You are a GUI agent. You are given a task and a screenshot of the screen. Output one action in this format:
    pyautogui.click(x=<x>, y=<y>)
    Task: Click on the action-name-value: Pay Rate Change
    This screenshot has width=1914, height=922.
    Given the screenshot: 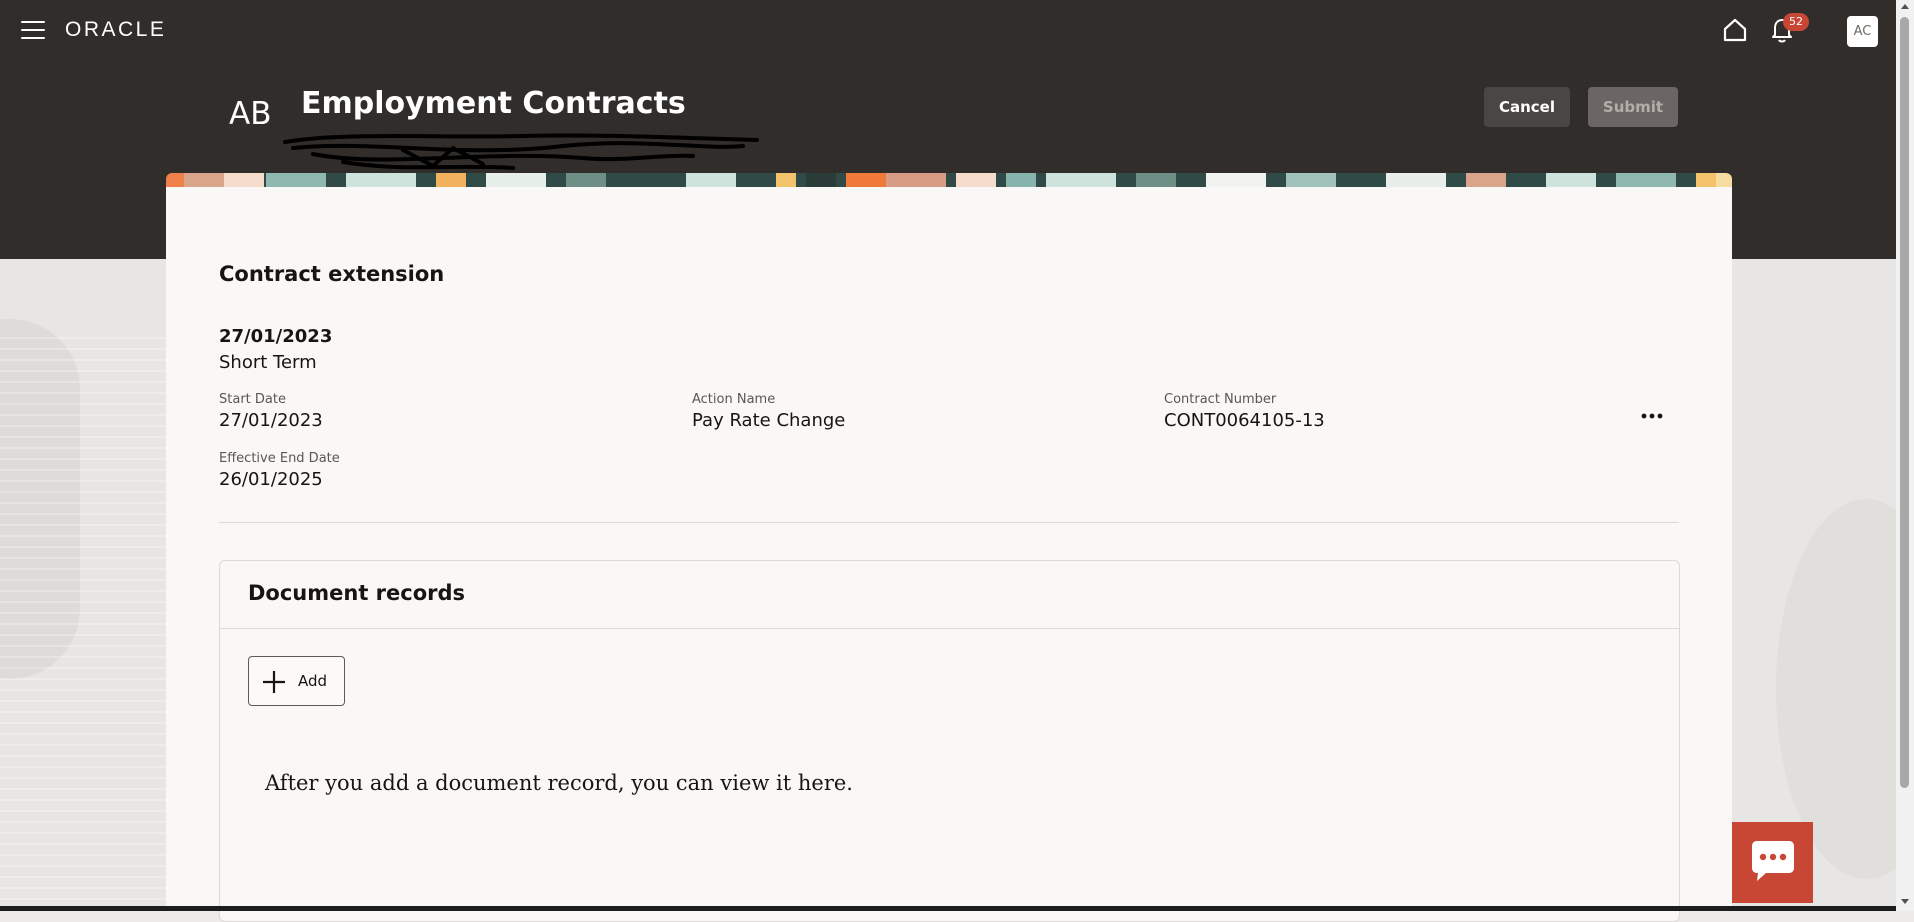 What is the action you would take?
    pyautogui.click(x=769, y=420)
    